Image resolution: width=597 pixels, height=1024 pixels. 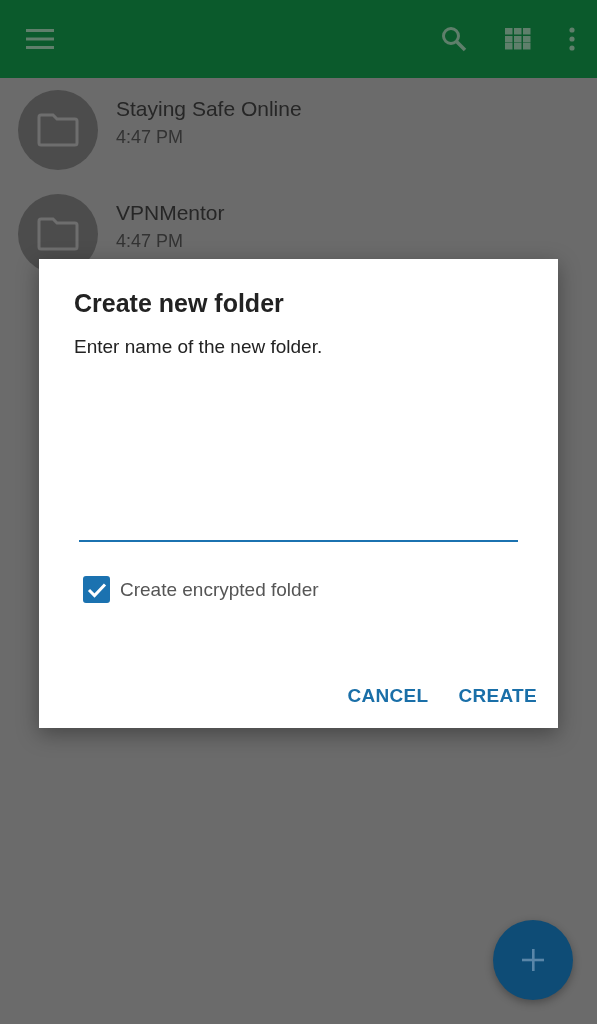 I want to click on checkmark-icon, so click(x=96, y=589).